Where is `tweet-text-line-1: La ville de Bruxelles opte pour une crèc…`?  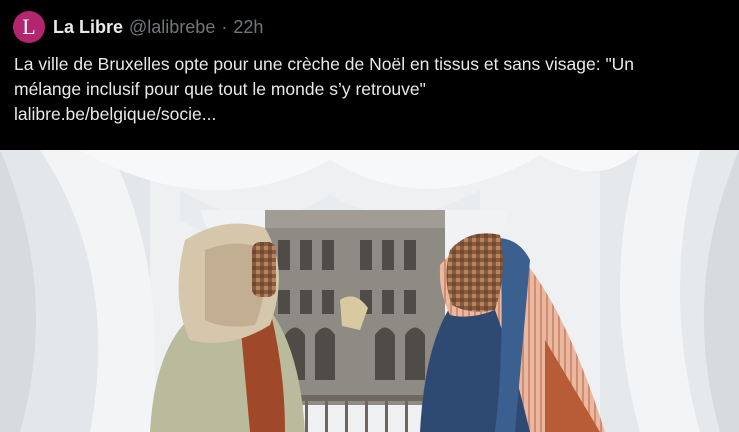
tweet-text-line-1: La ville de Bruxelles opte pour une crèc… is located at coordinates (324, 64).